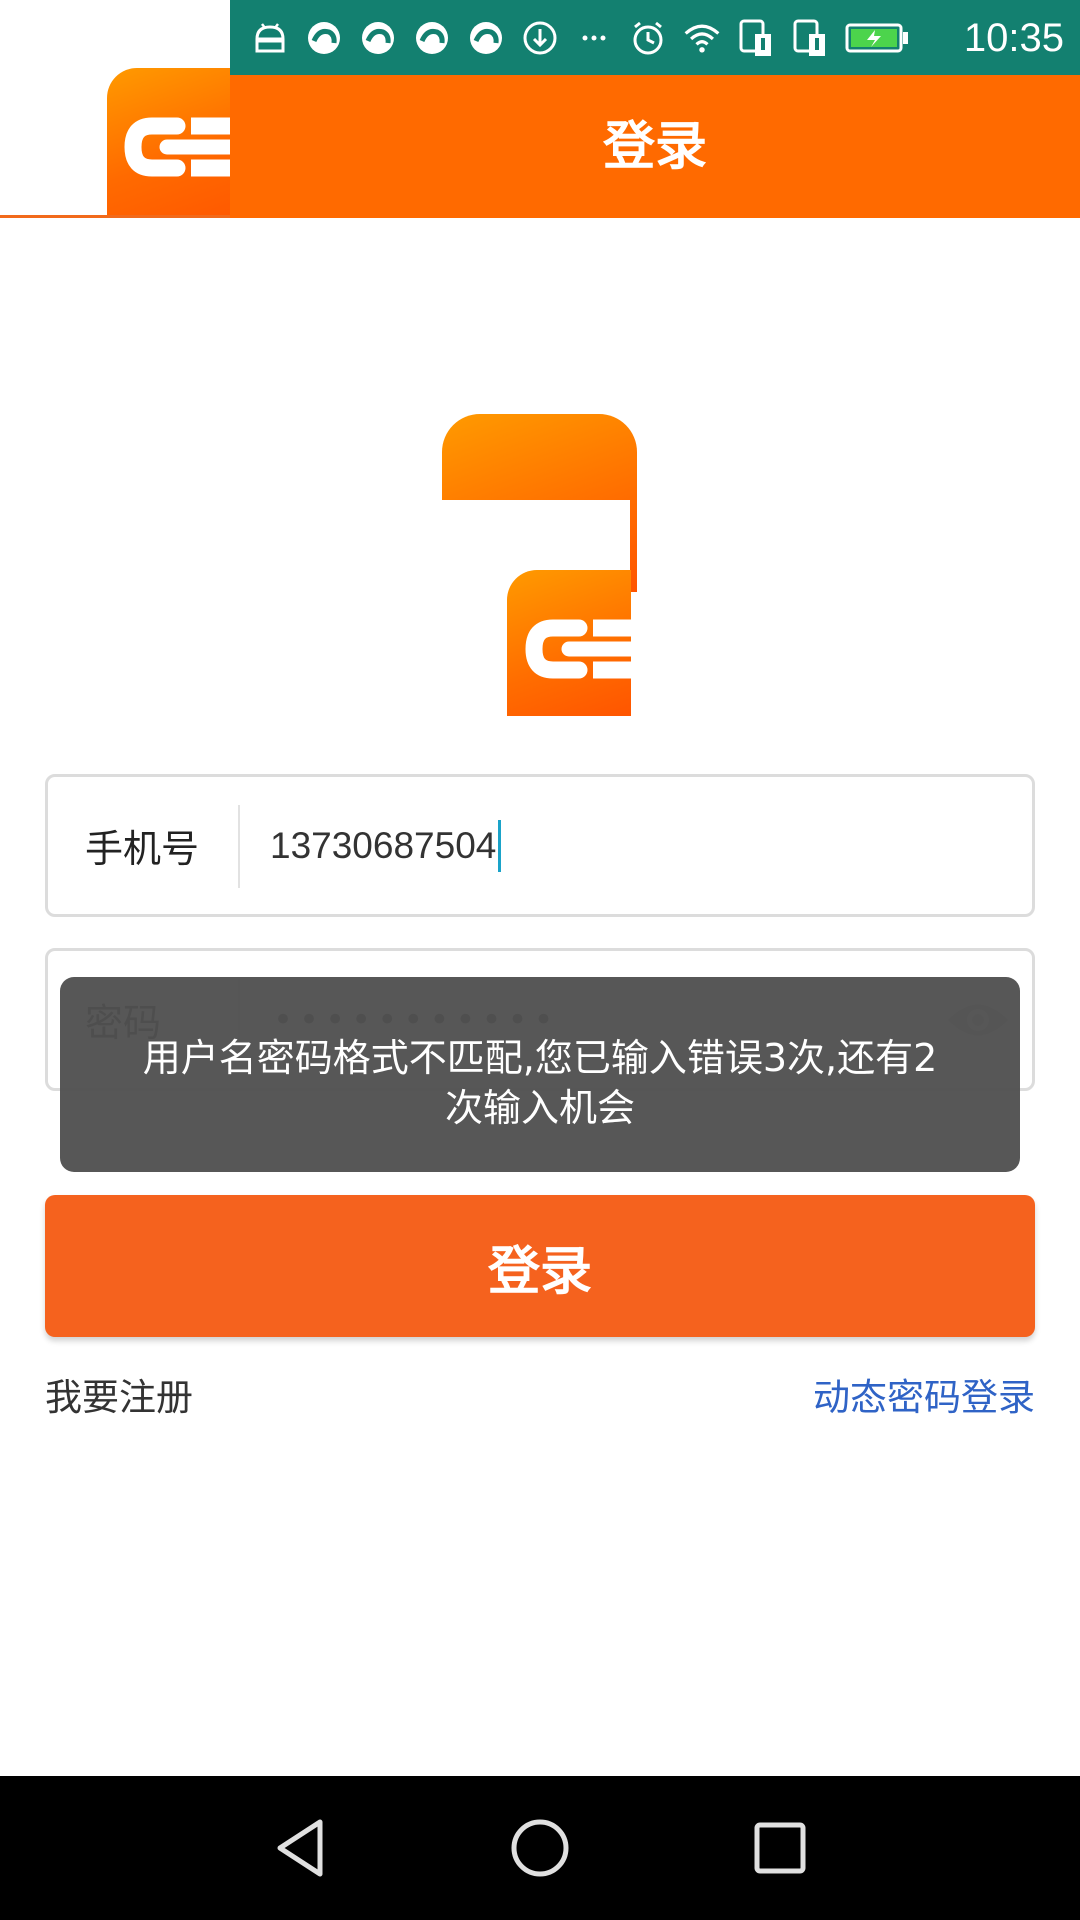 The width and height of the screenshot is (1080, 1920). What do you see at coordinates (648, 38) in the screenshot?
I see `alarm-icon` at bounding box center [648, 38].